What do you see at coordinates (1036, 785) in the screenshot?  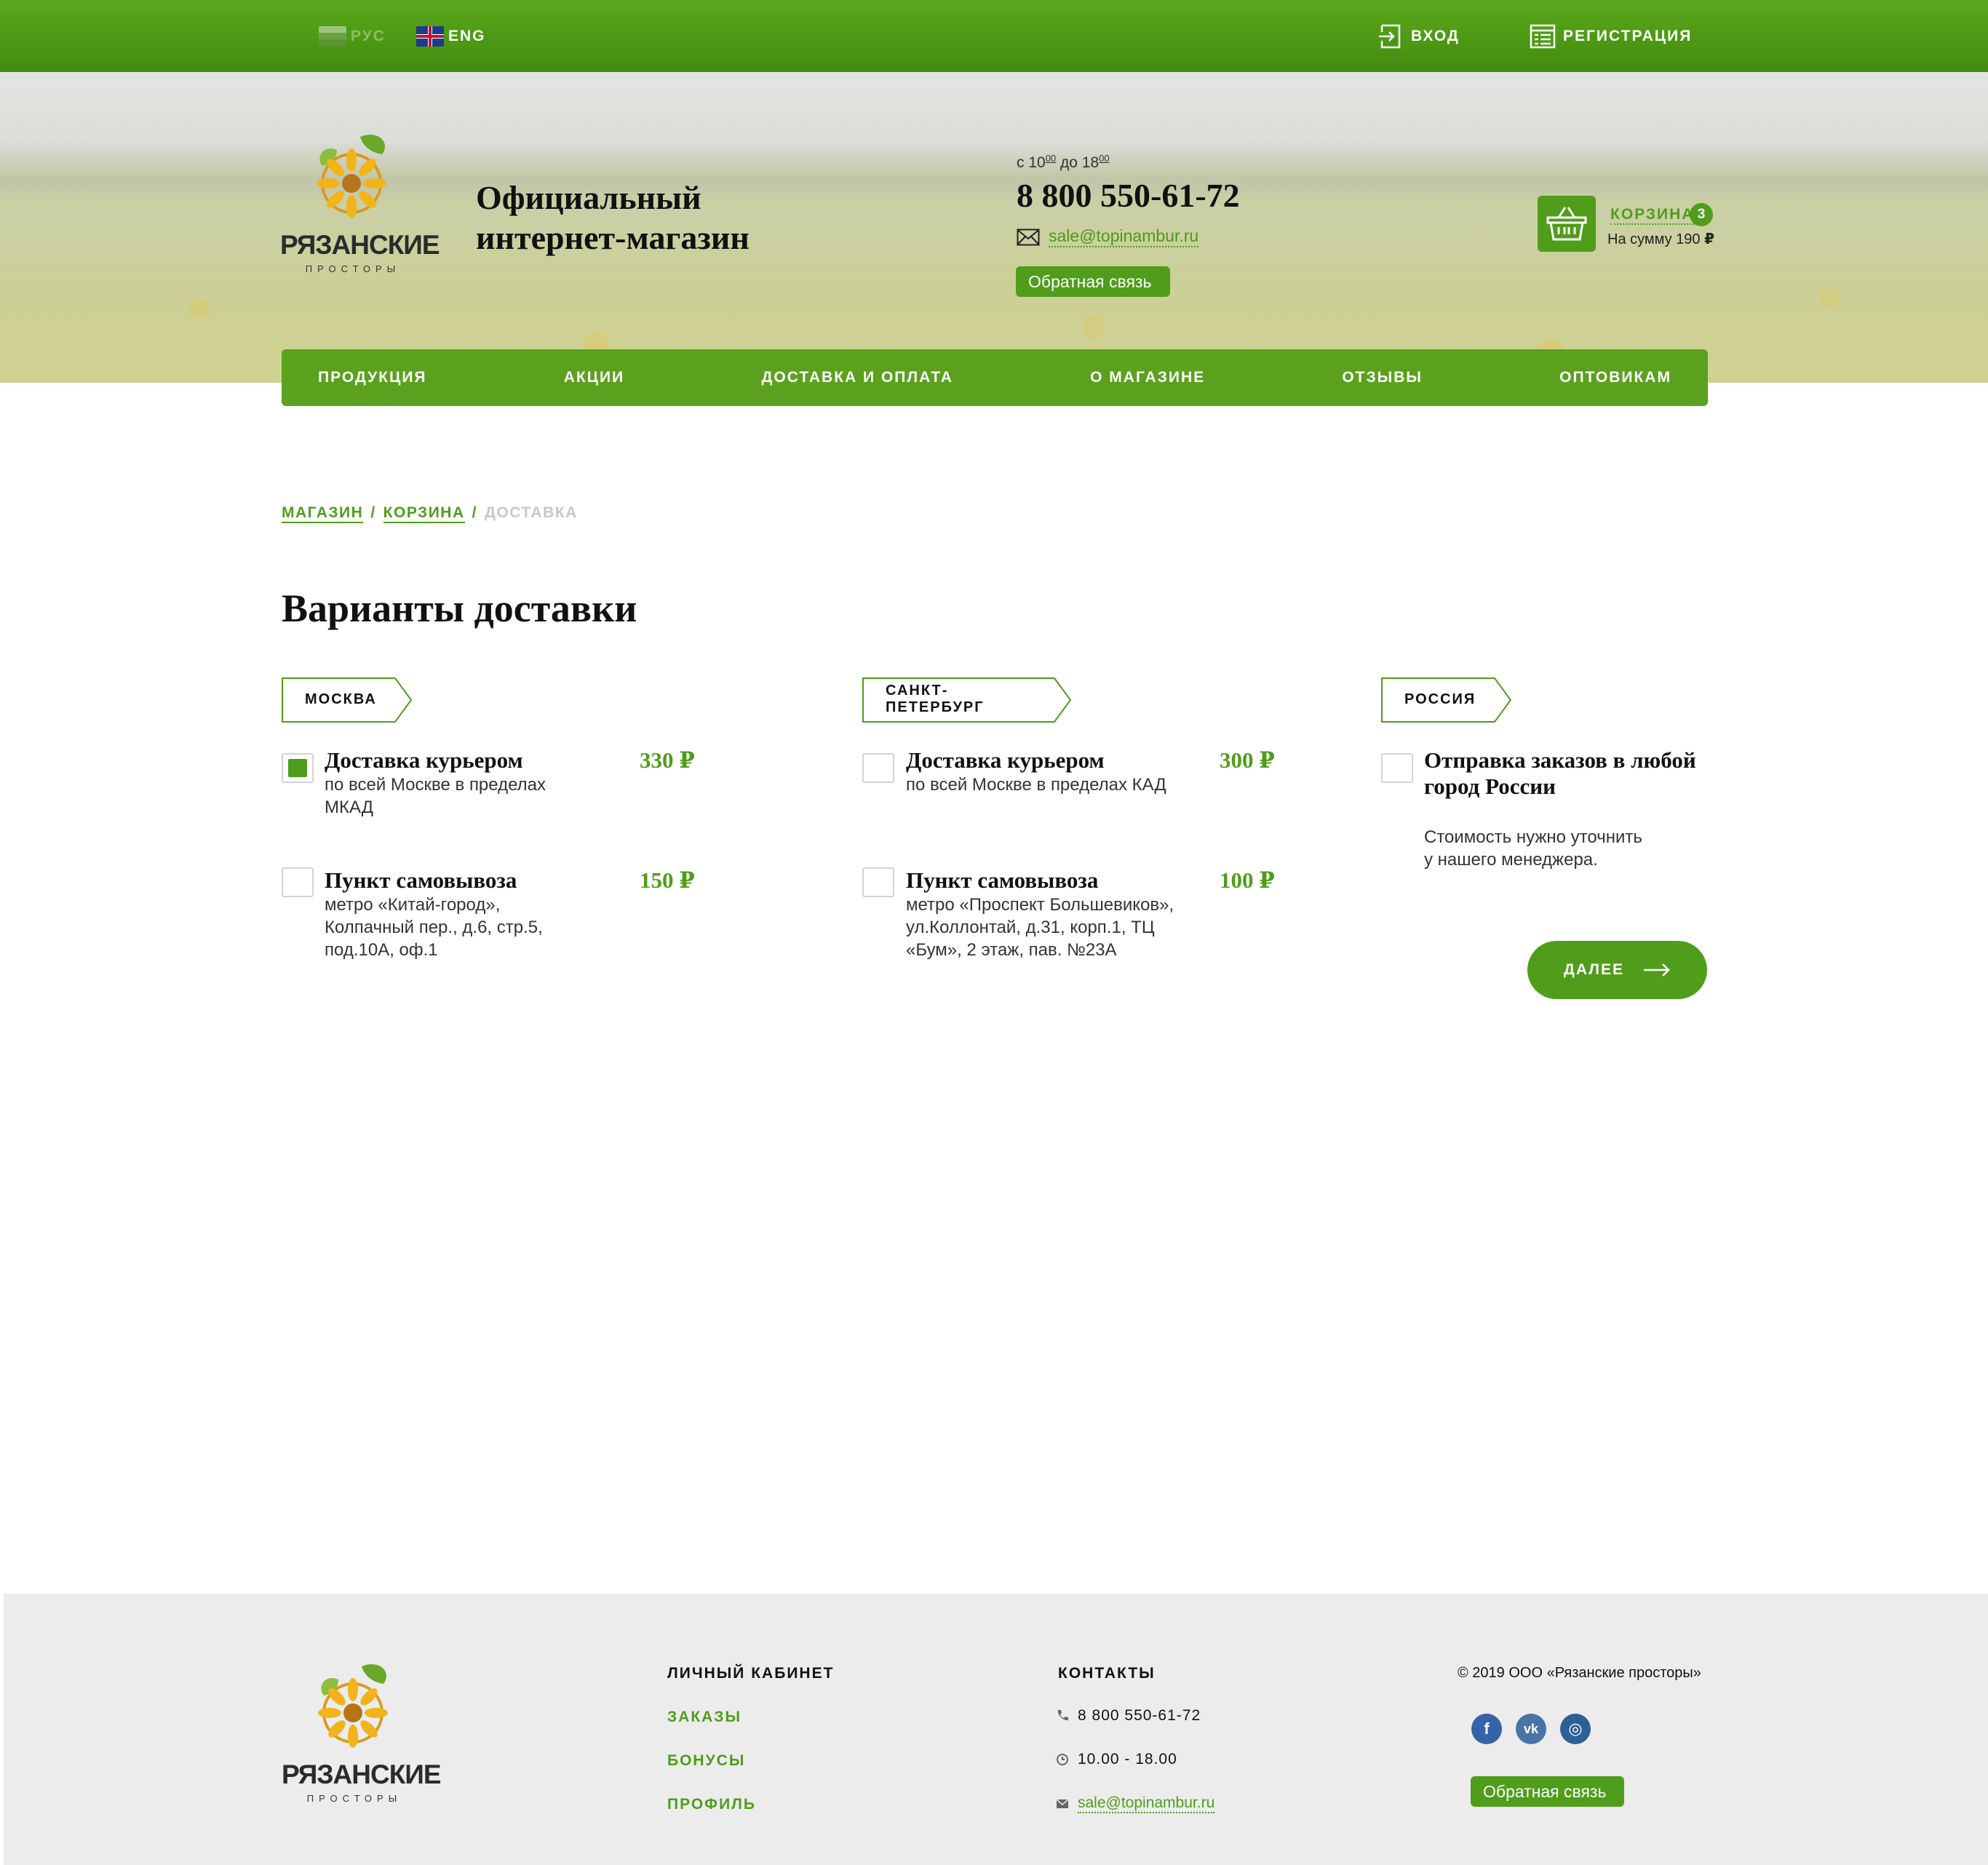 I see `option-description: по всей Москве в пределах КАД` at bounding box center [1036, 785].